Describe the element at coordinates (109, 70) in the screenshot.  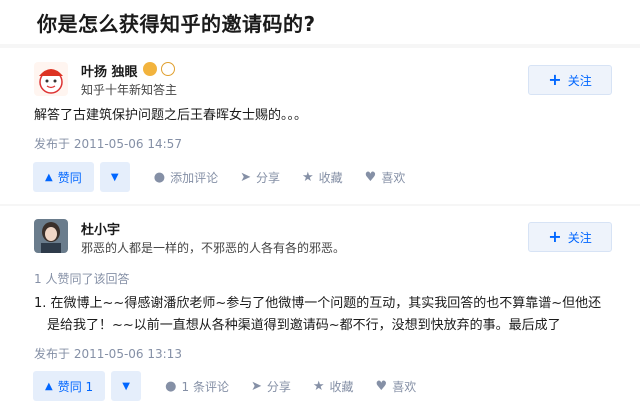
I see `author-name: 叶扬 独眼` at that location.